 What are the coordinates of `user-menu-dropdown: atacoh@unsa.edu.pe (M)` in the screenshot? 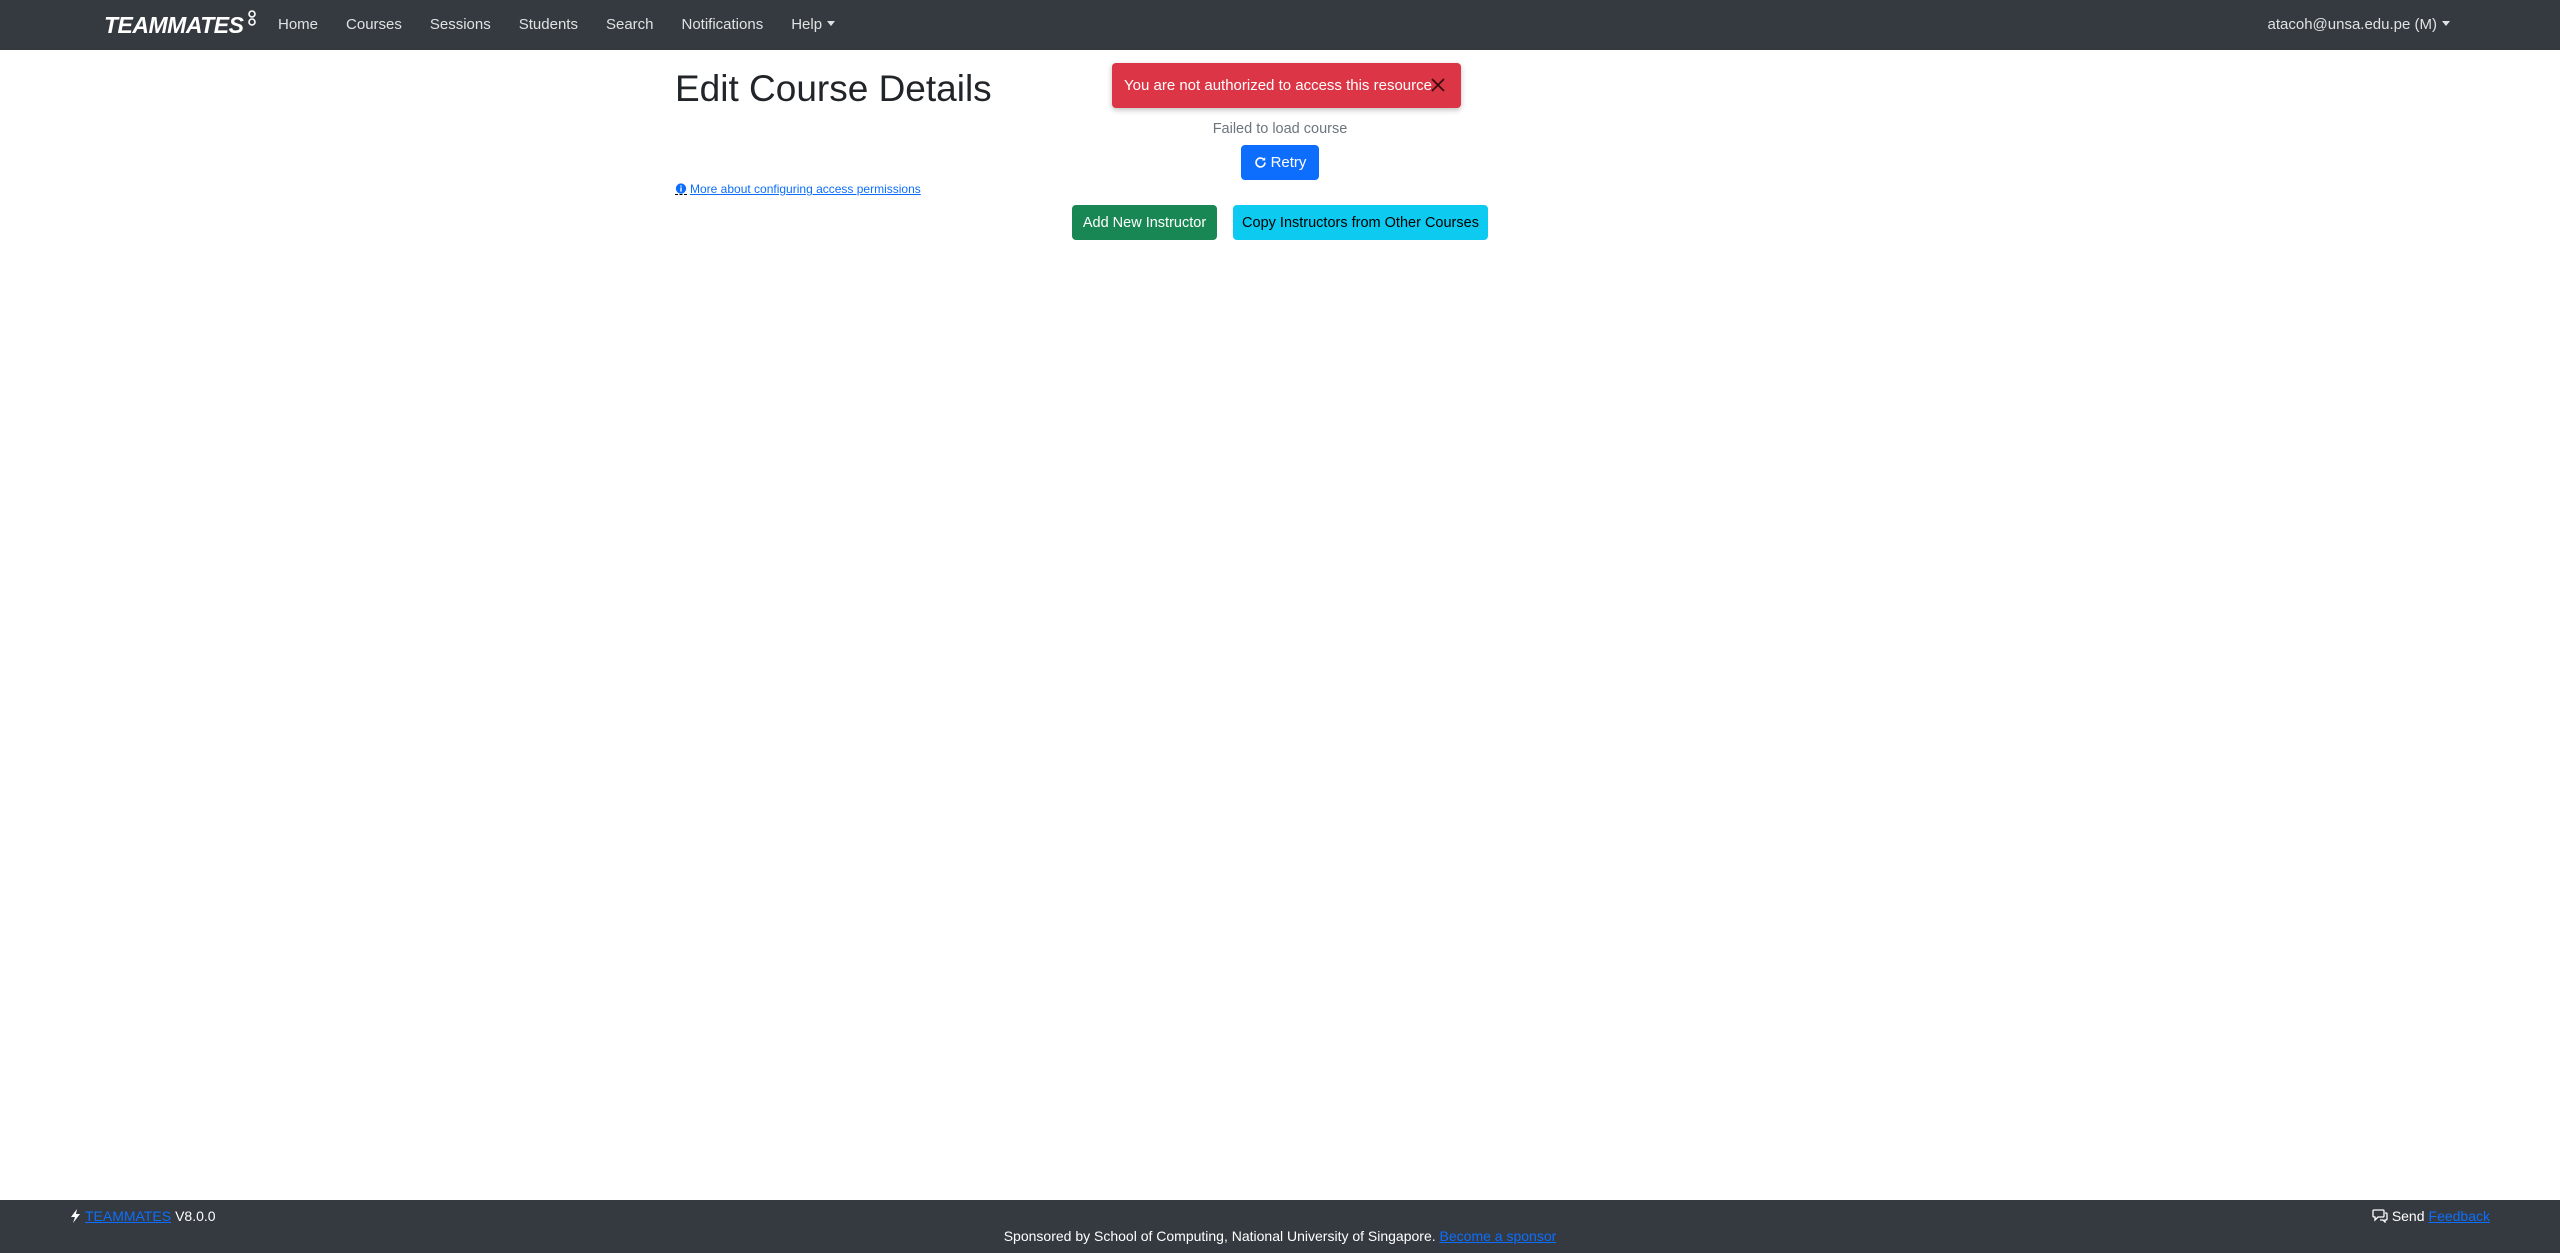 It's located at (2359, 25).